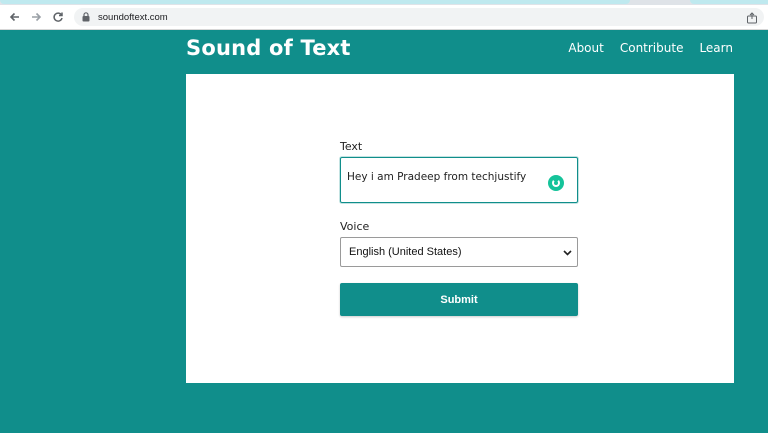  What do you see at coordinates (437, 177) in the screenshot?
I see `text-input-value: Hey i am Pradeep from techjustify` at bounding box center [437, 177].